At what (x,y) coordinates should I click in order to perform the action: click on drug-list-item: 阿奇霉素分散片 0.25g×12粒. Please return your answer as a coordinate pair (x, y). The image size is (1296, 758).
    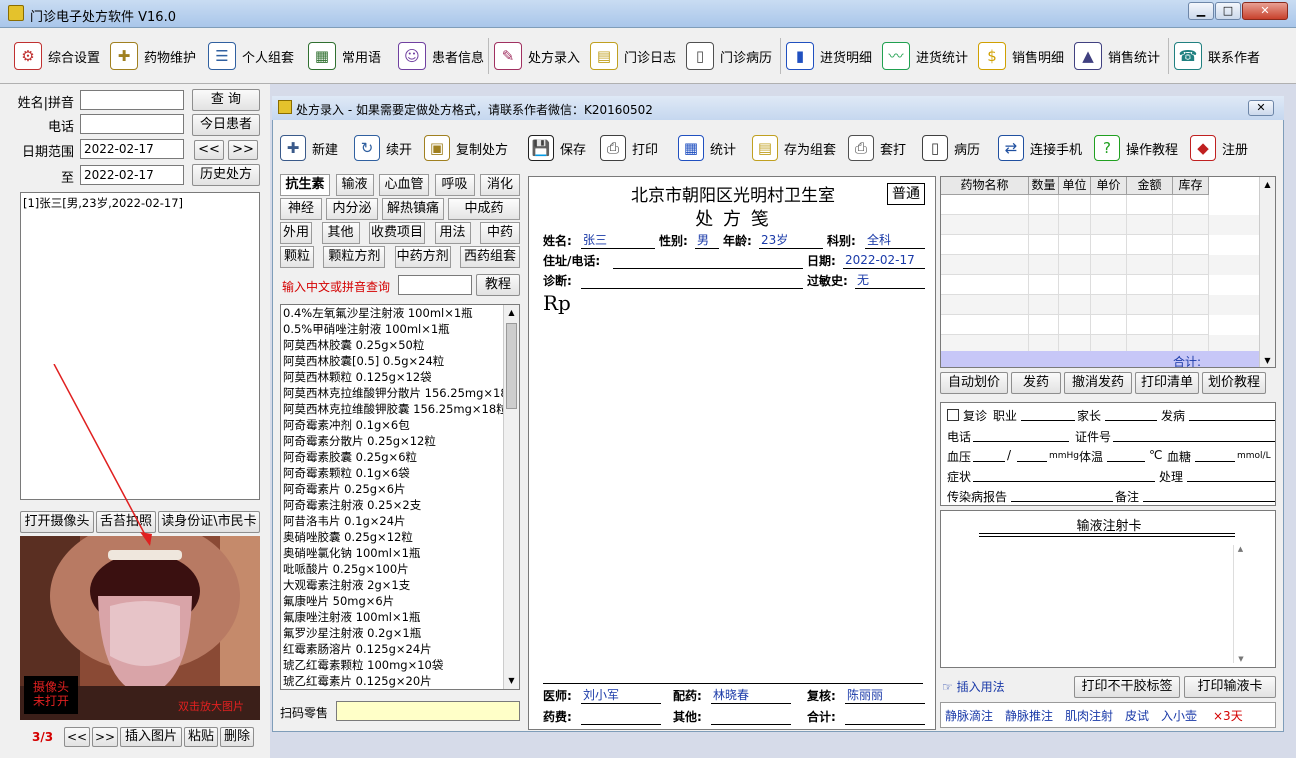
    Looking at the image, I should click on (393, 441).